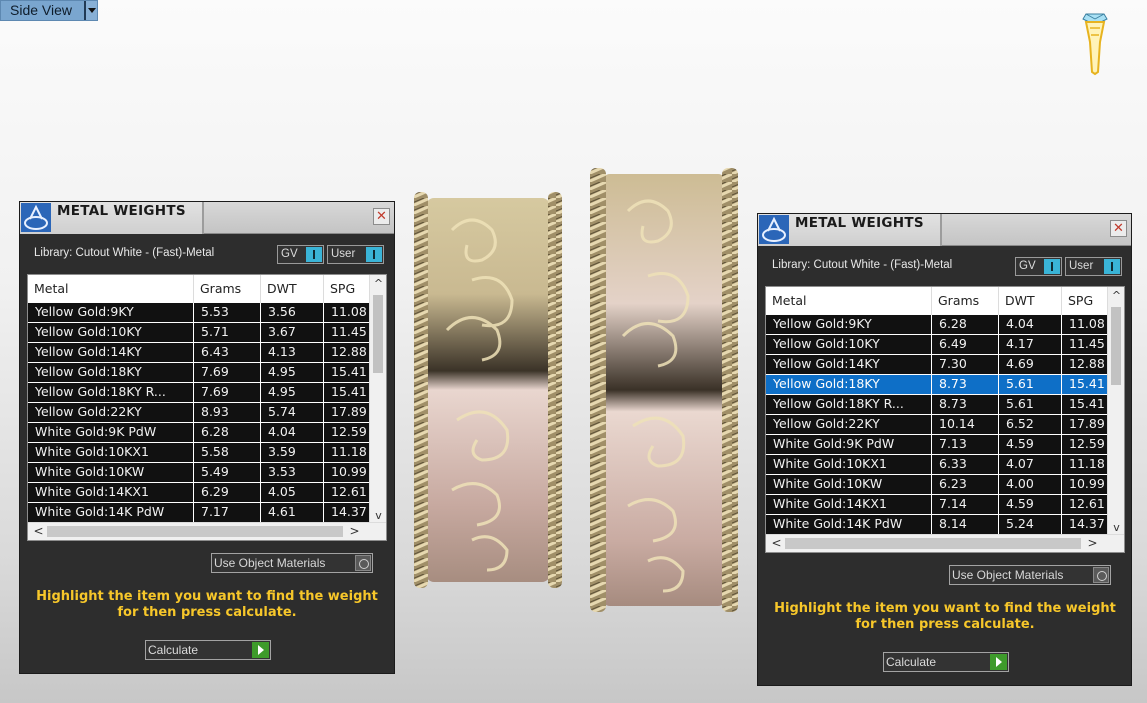 This screenshot has height=703, width=1147. I want to click on table-row: White Gold:10KX1 5.58 3.59 11.18, so click(199, 453).